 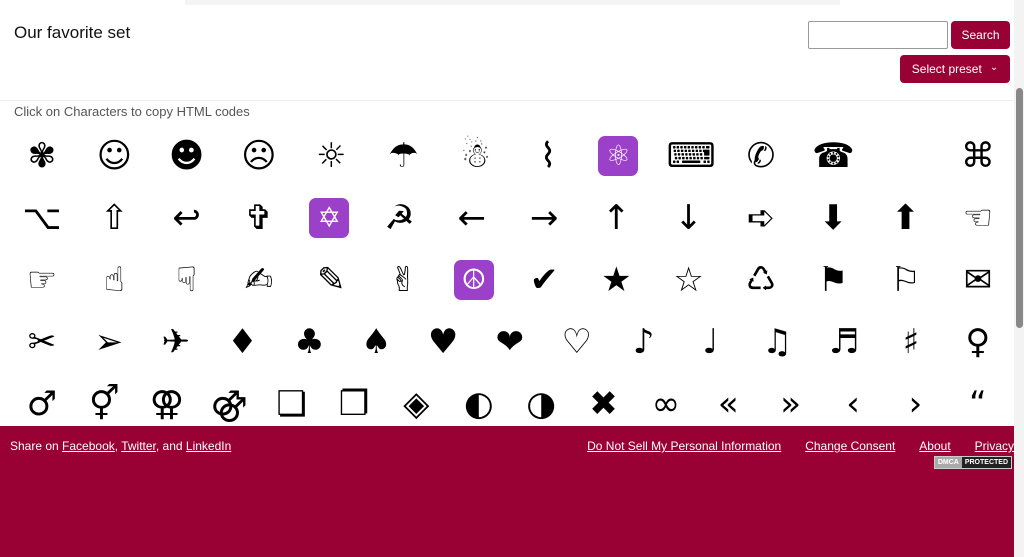 What do you see at coordinates (946, 69) in the screenshot?
I see `preset-label: Select preset` at bounding box center [946, 69].